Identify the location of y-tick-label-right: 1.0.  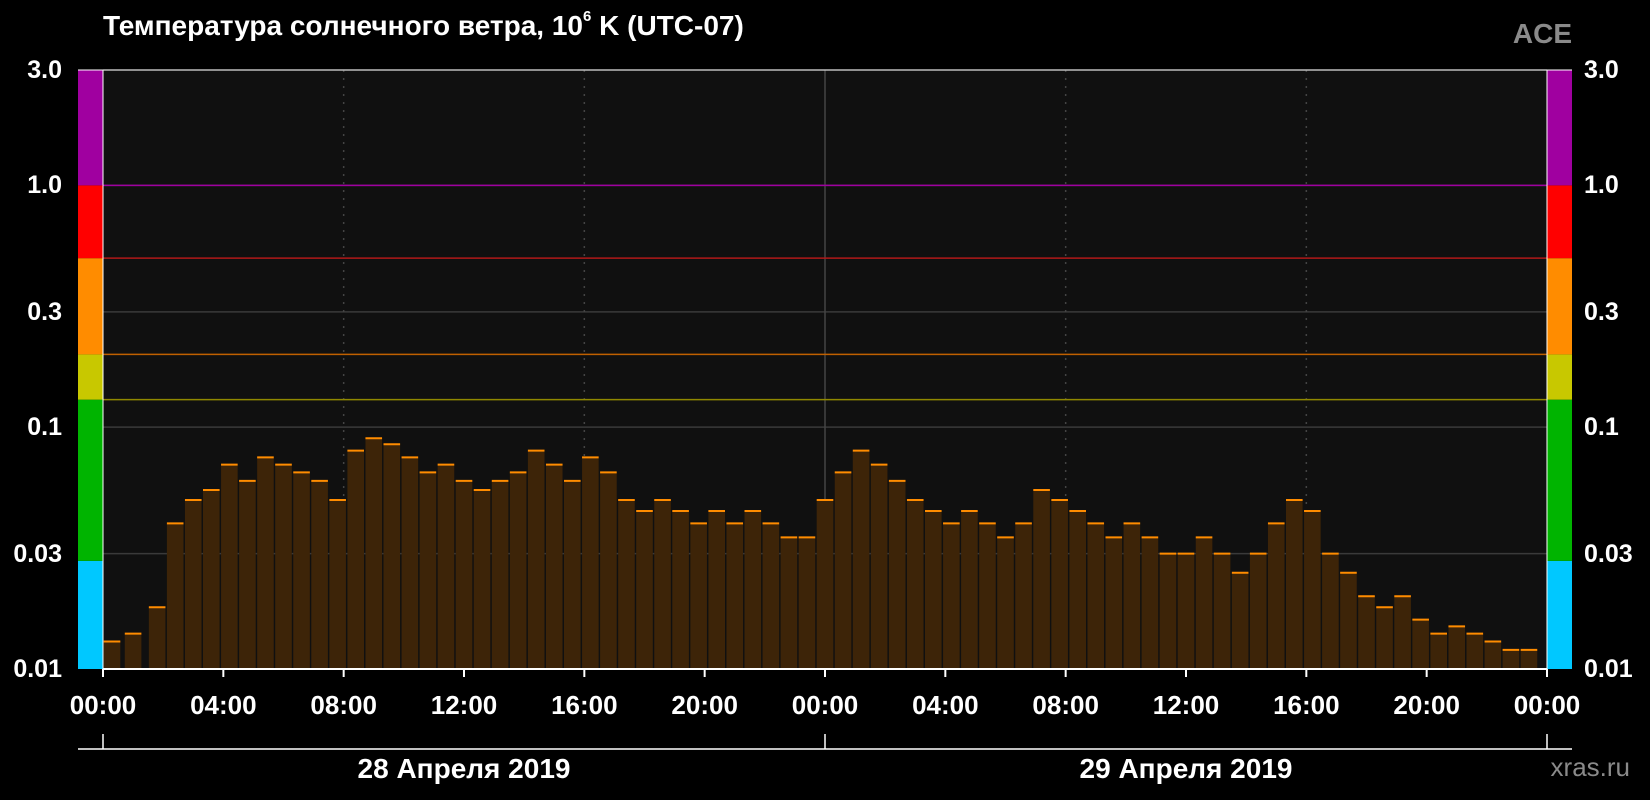
(1601, 185).